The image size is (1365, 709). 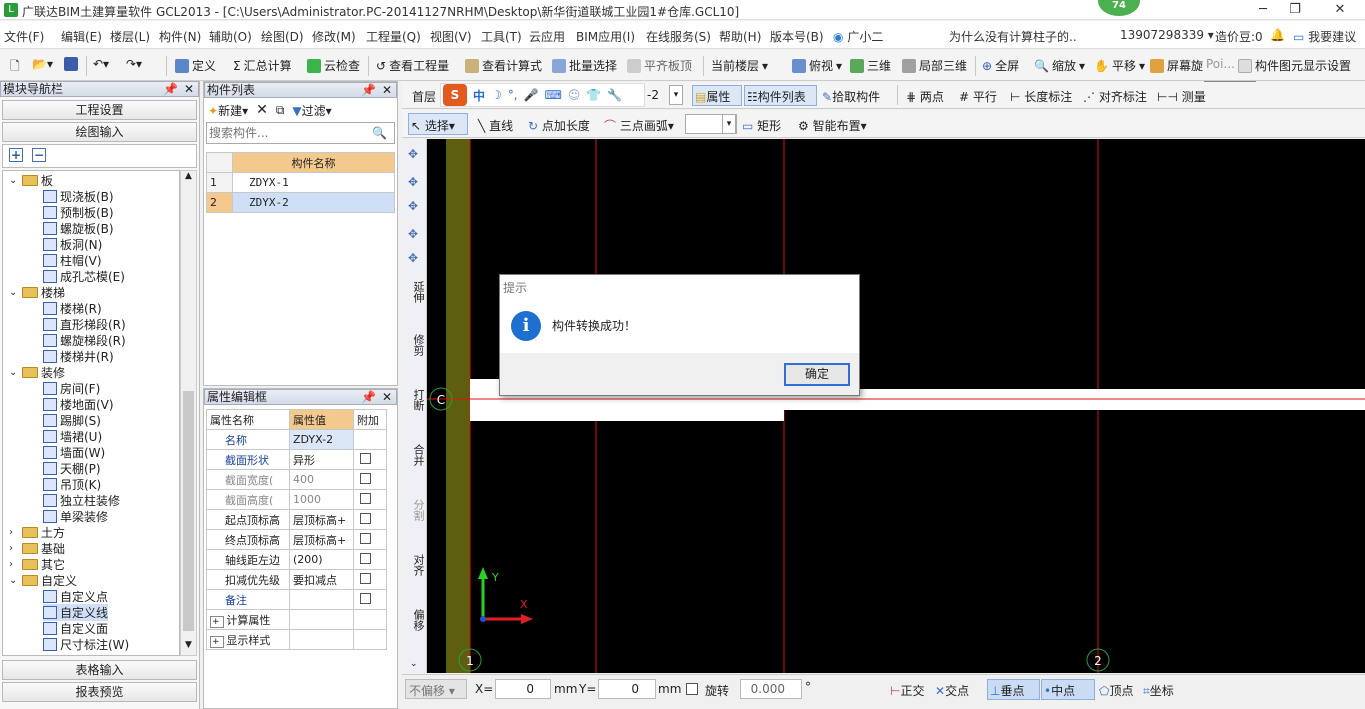 What do you see at coordinates (99, 110) in the screenshot?
I see `project-settings-button: 工程设置` at bounding box center [99, 110].